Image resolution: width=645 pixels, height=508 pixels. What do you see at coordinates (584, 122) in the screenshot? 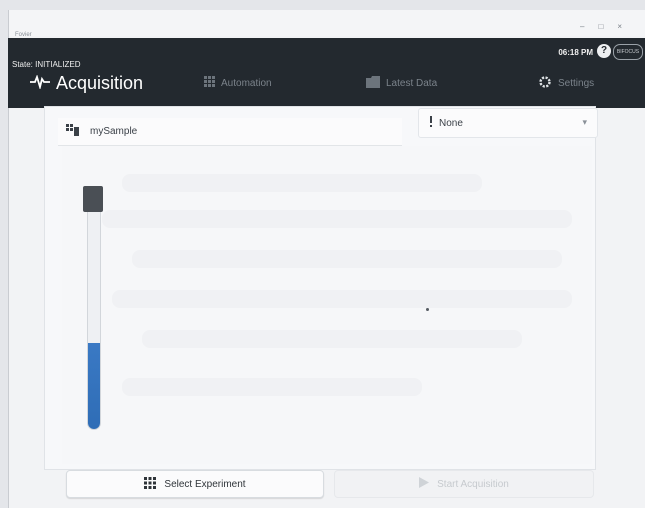
I see `chevron-down-icon: ▾` at bounding box center [584, 122].